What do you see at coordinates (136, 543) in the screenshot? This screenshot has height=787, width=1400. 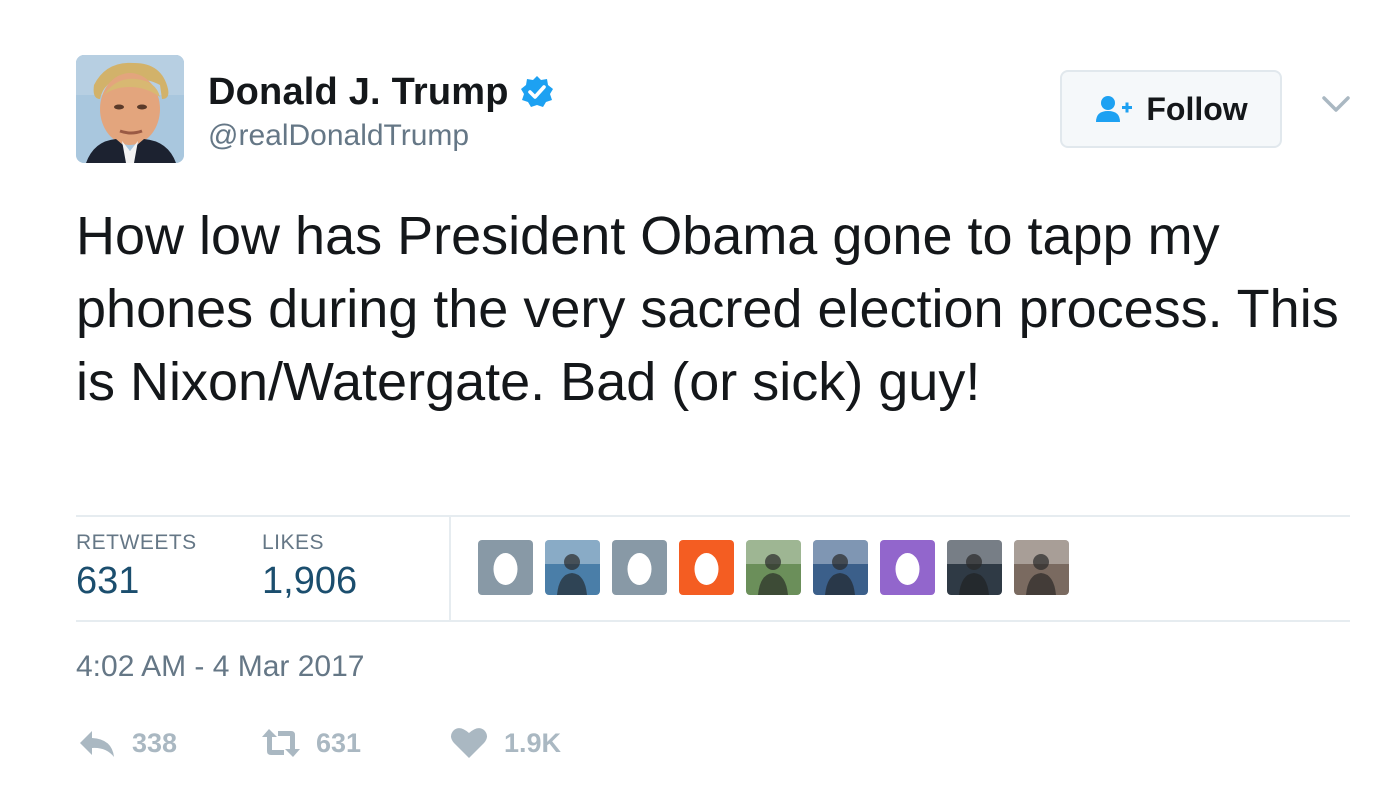 I see `retweets-label: RETWEETS` at bounding box center [136, 543].